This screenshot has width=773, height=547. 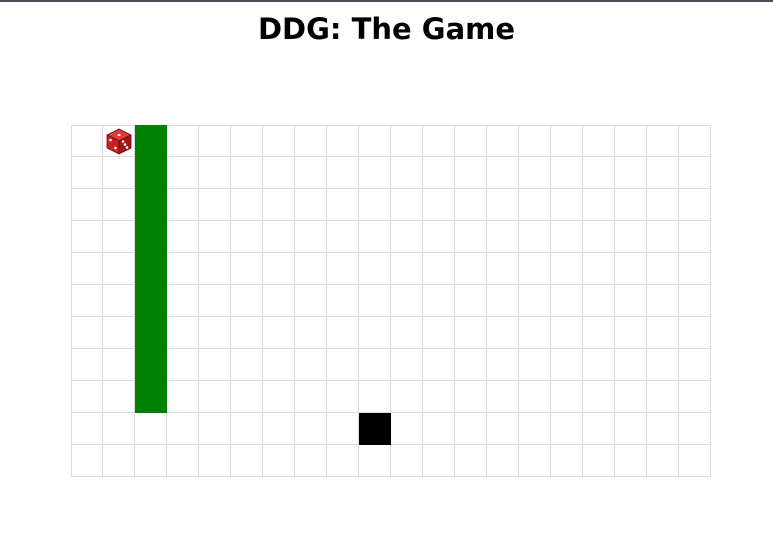 What do you see at coordinates (386, 1) in the screenshot?
I see `top-border` at bounding box center [386, 1].